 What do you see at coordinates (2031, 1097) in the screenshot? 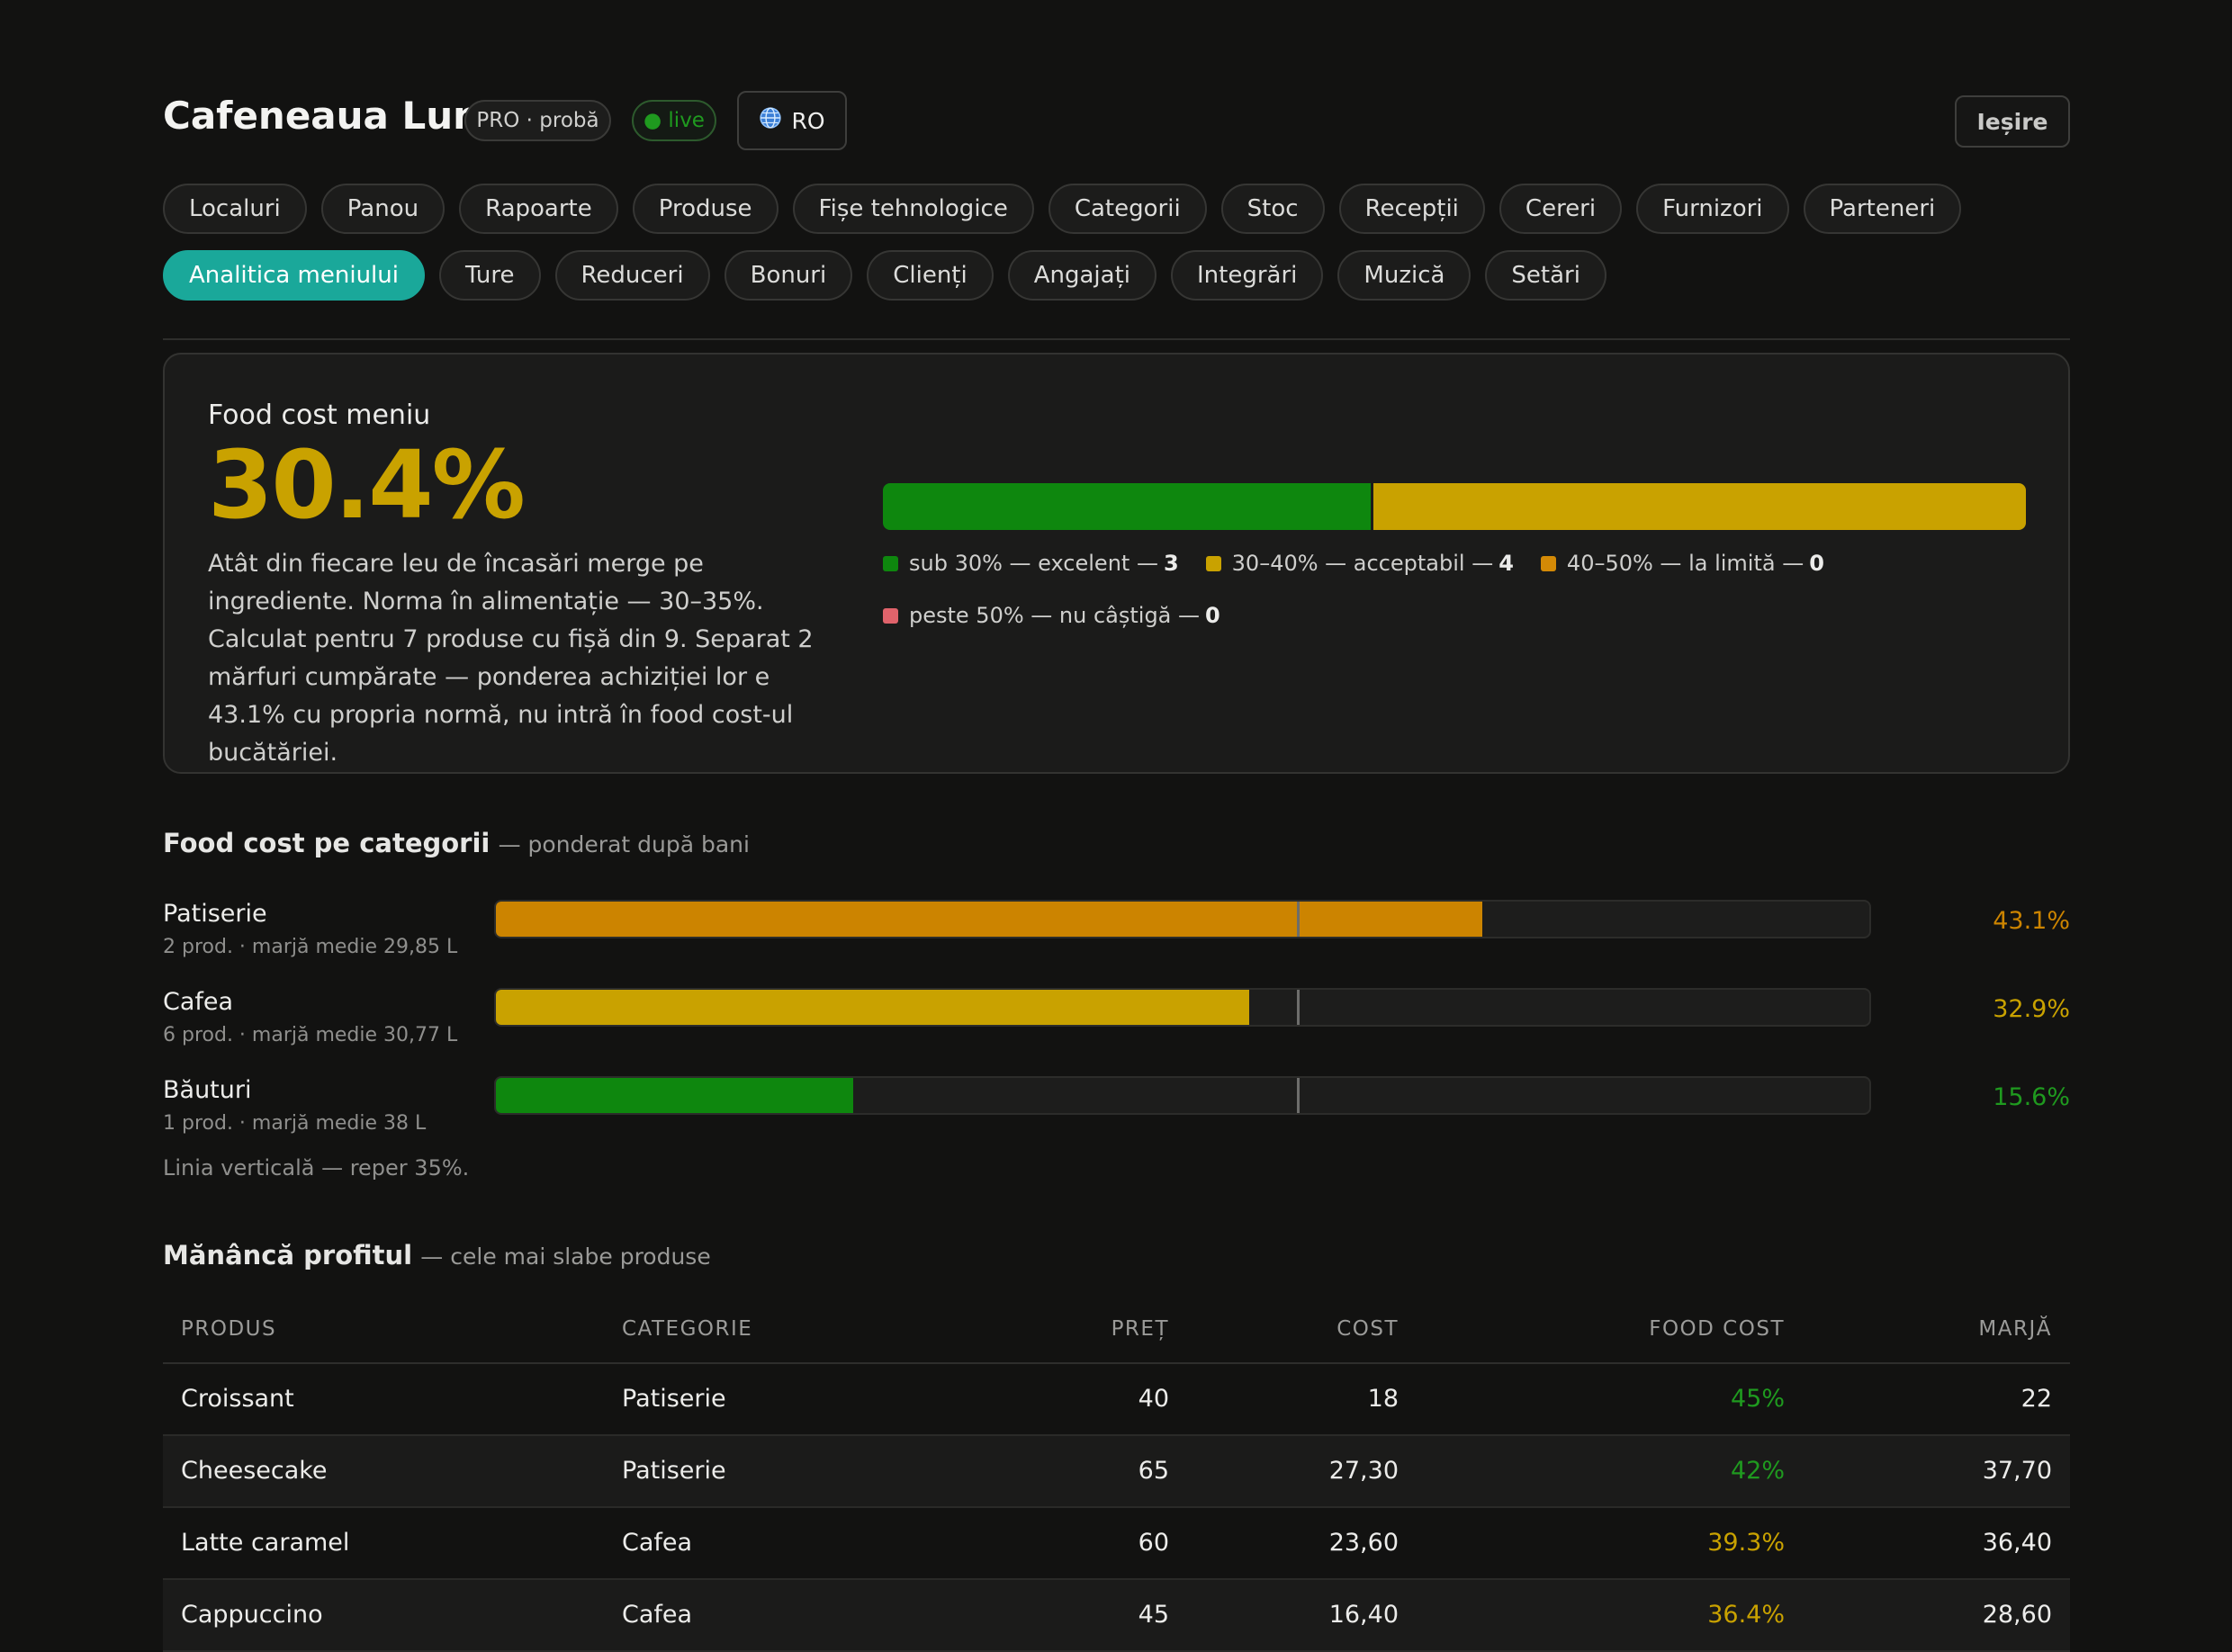
I see `category-percent: 15.6%` at bounding box center [2031, 1097].